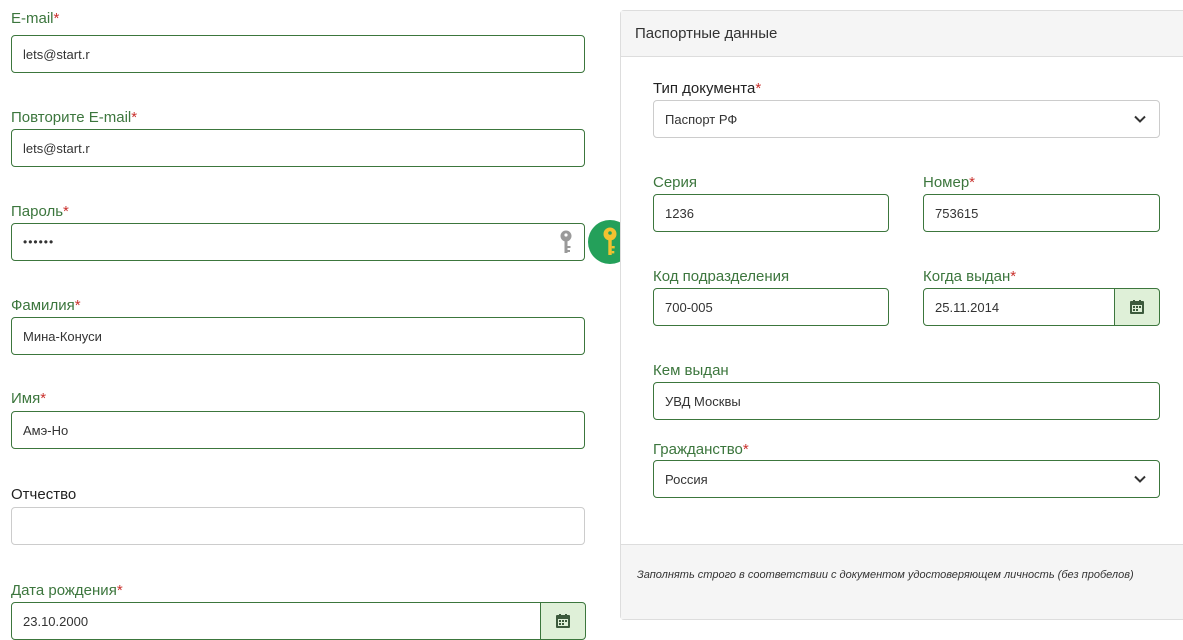 The width and height of the screenshot is (1183, 640). I want to click on first-name-value: Амэ-Но, so click(46, 430).